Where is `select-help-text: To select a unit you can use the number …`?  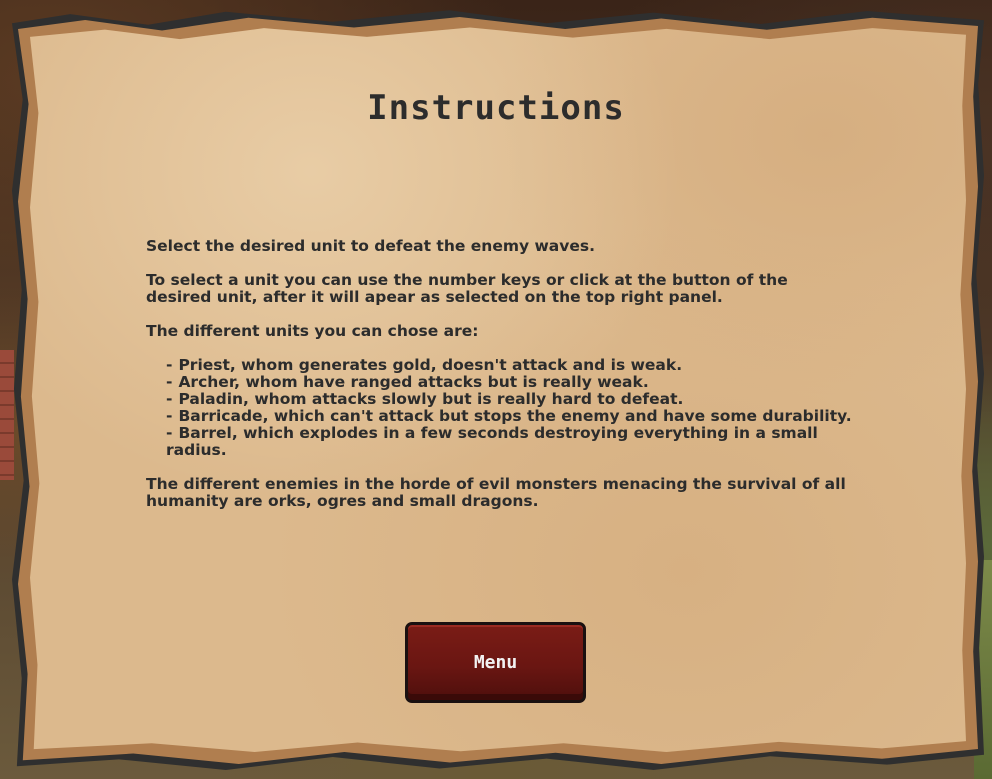
select-help-text: To select a unit you can use the number … is located at coordinates (467, 288).